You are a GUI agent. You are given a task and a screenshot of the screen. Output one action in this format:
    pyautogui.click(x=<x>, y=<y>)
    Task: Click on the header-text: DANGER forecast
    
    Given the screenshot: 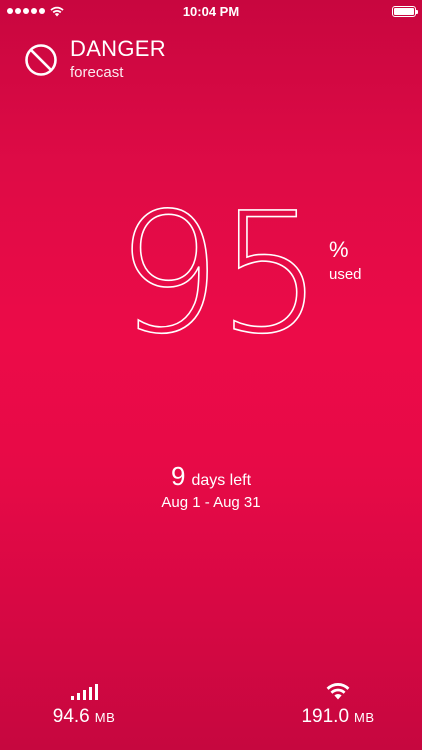 What is the action you would take?
    pyautogui.click(x=118, y=59)
    